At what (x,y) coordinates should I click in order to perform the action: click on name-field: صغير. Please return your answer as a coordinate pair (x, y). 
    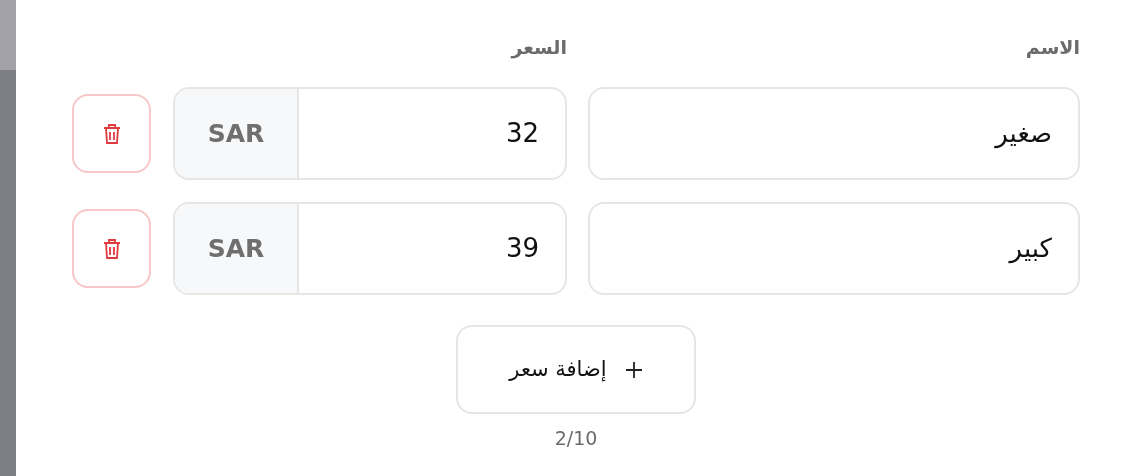
    Looking at the image, I should click on (834, 133).